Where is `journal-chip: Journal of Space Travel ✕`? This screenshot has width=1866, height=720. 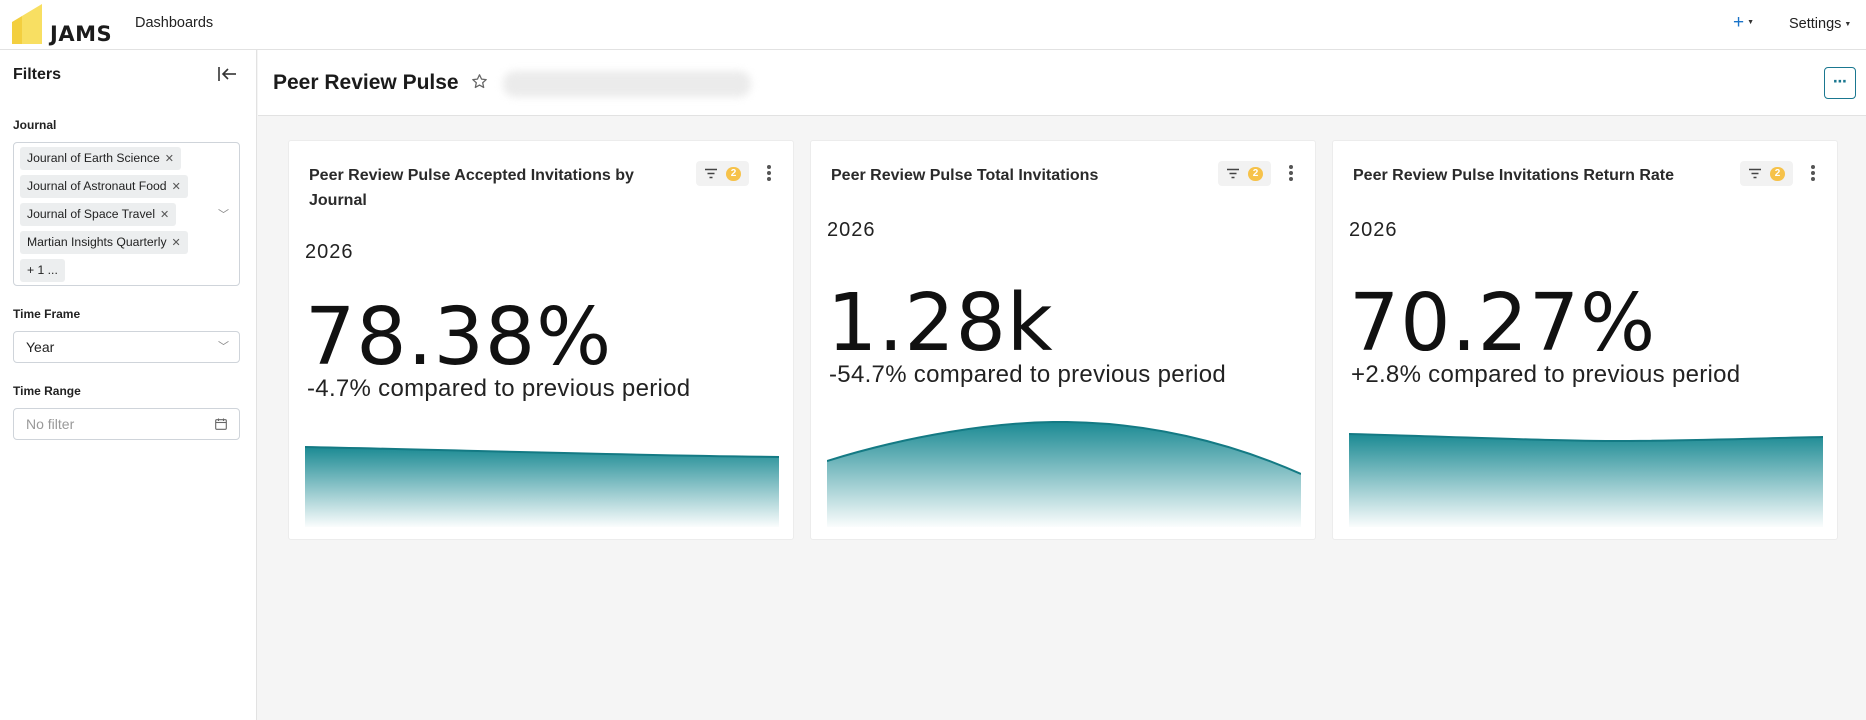
journal-chip: Journal of Space Travel ✕ is located at coordinates (98, 215).